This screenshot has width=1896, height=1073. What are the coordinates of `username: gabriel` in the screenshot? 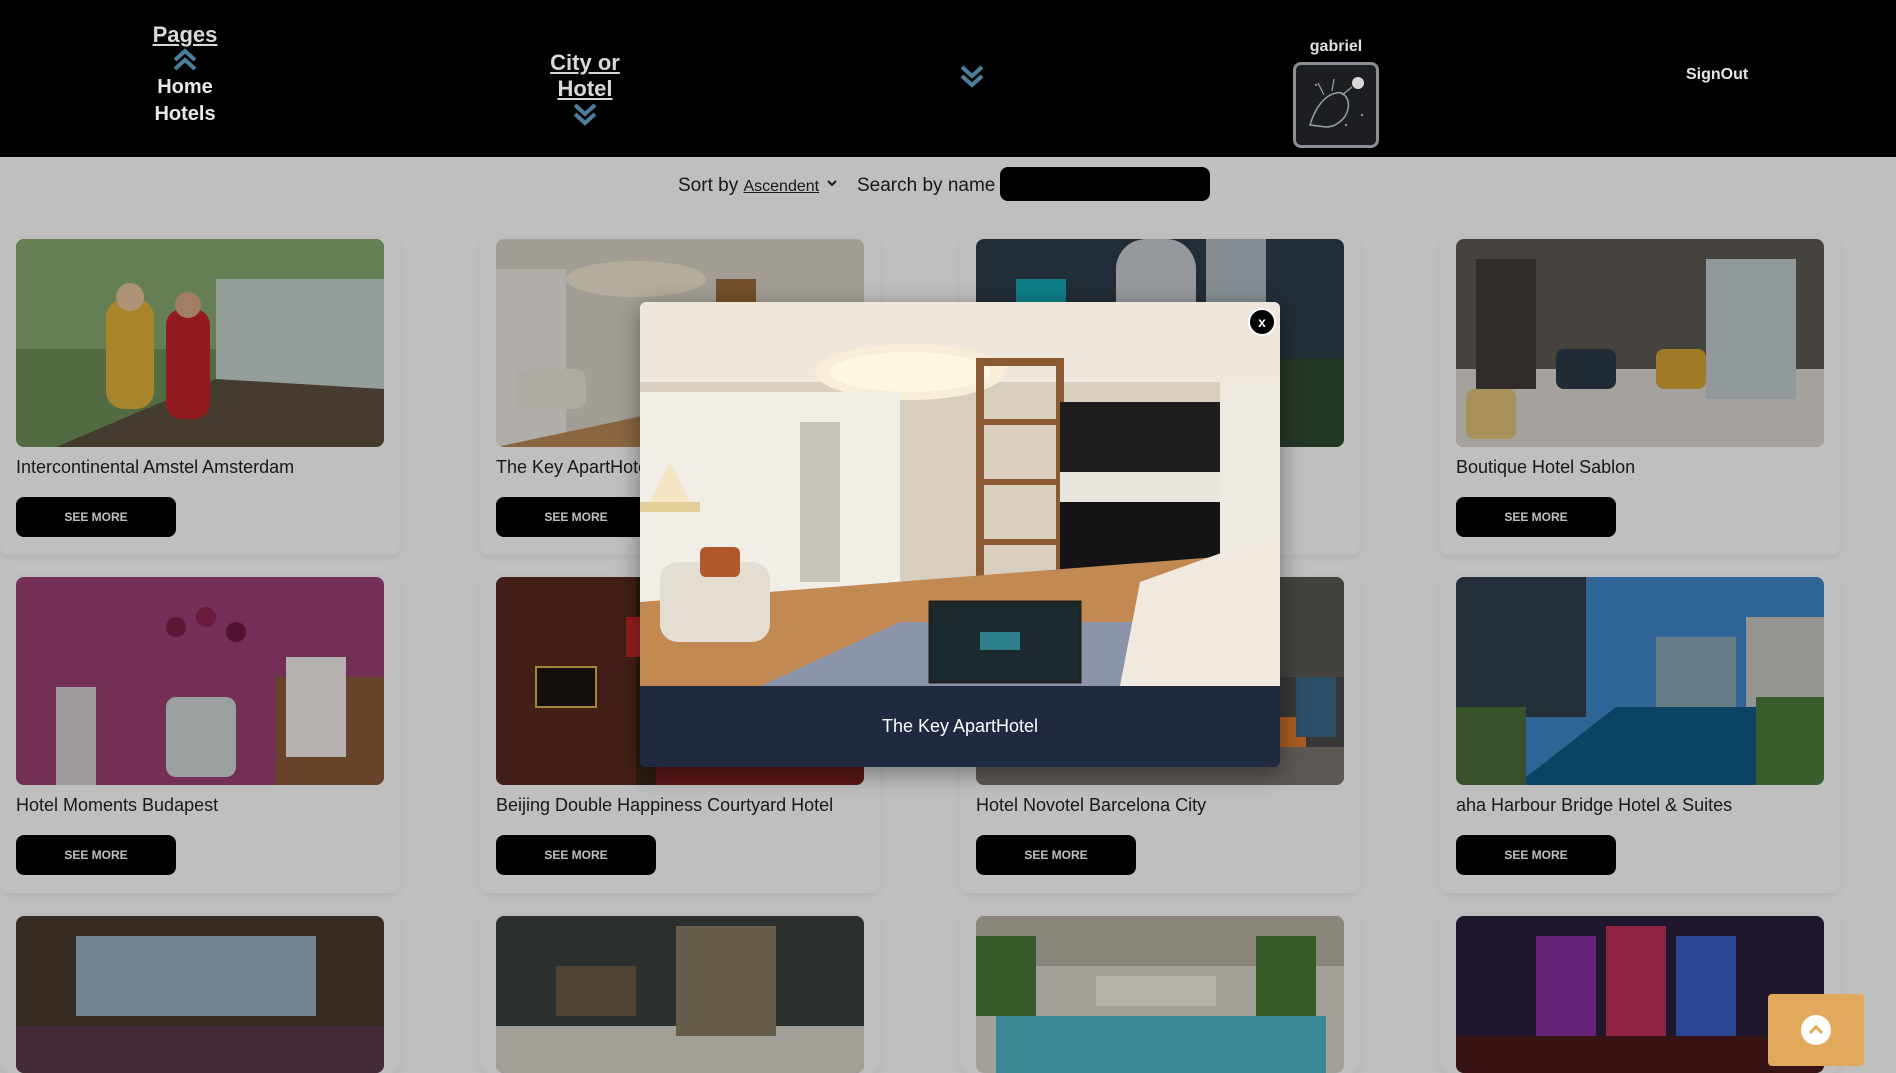 It's located at (1336, 46).